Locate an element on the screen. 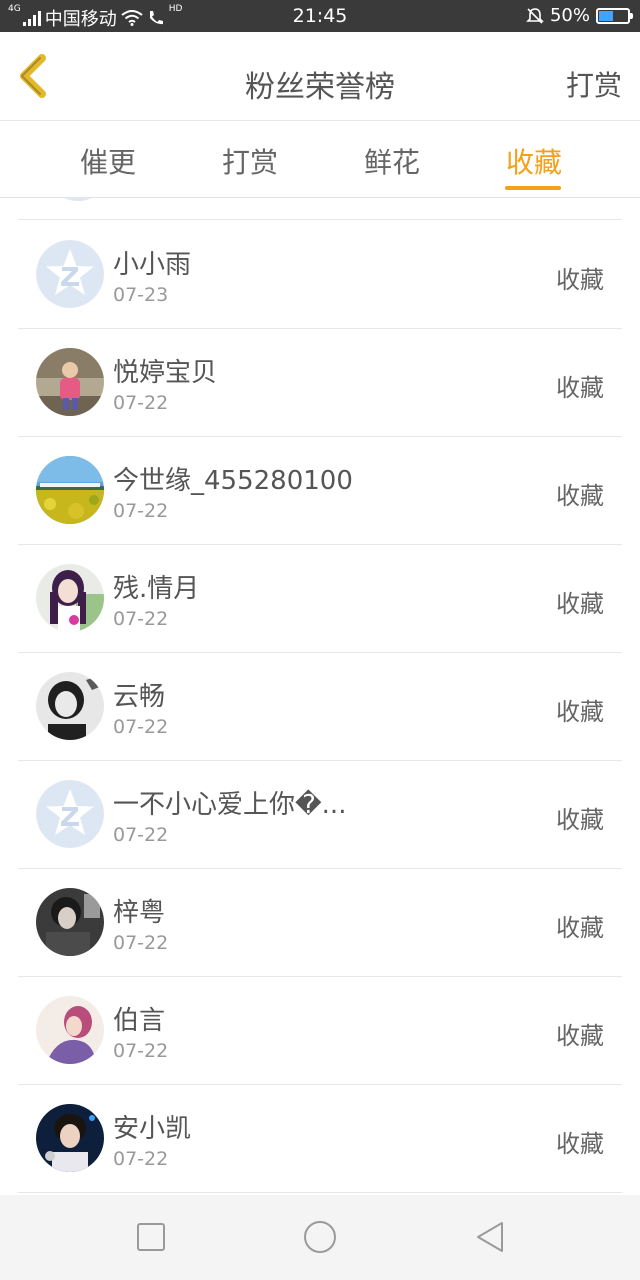 The image size is (640, 1280). list-item: 小小雨 07-23 收藏 is located at coordinates (320, 274).